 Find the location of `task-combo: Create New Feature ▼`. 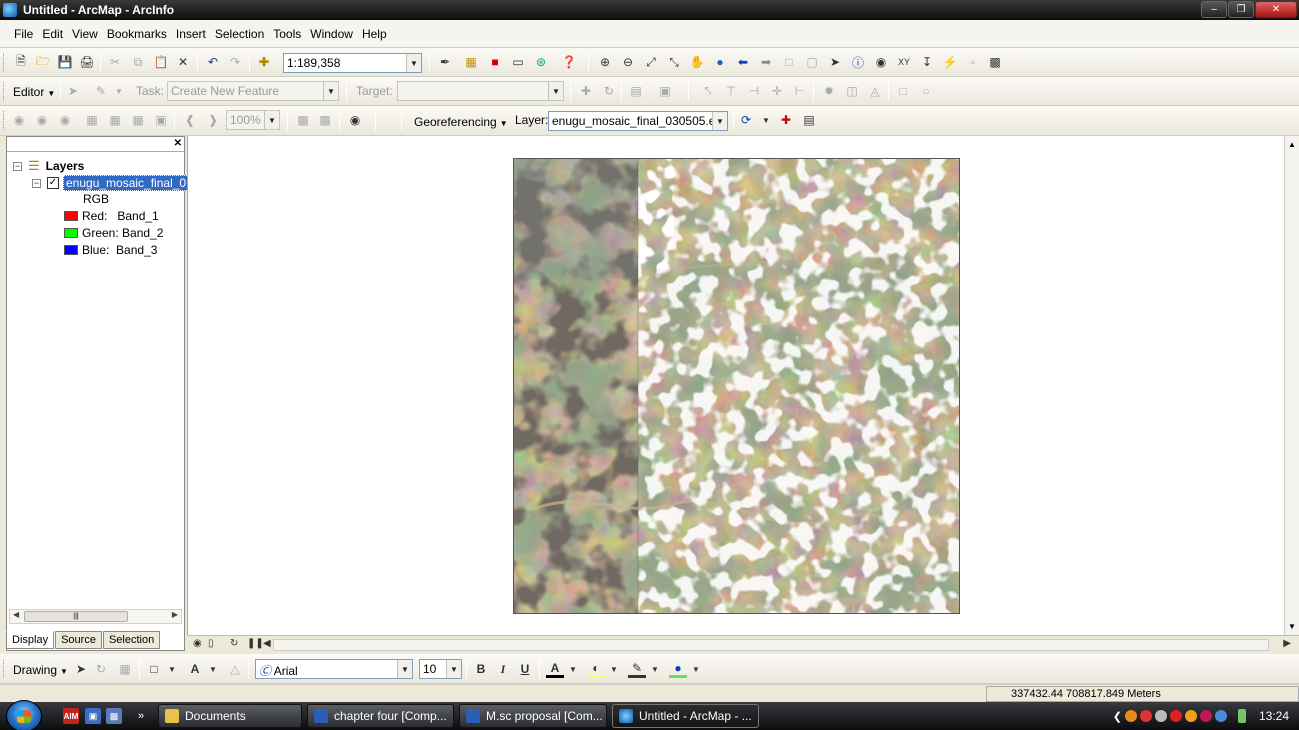

task-combo: Create New Feature ▼ is located at coordinates (253, 91).